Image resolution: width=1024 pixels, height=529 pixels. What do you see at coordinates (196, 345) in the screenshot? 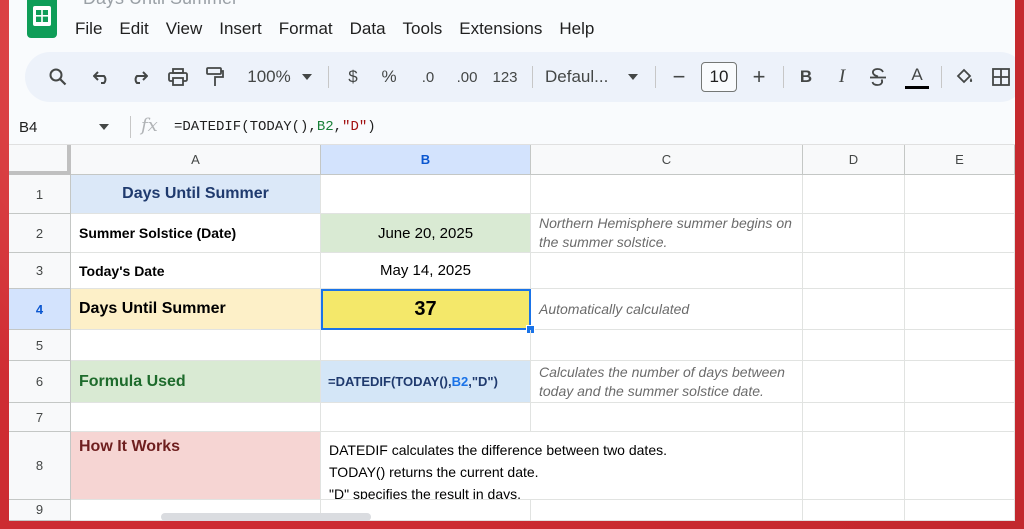
I see `cell-a5` at bounding box center [196, 345].